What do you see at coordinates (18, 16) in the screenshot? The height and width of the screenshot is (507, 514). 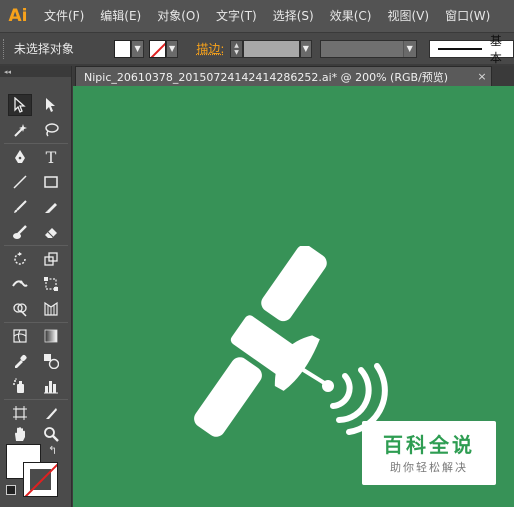 I see `app-logo: Ai` at bounding box center [18, 16].